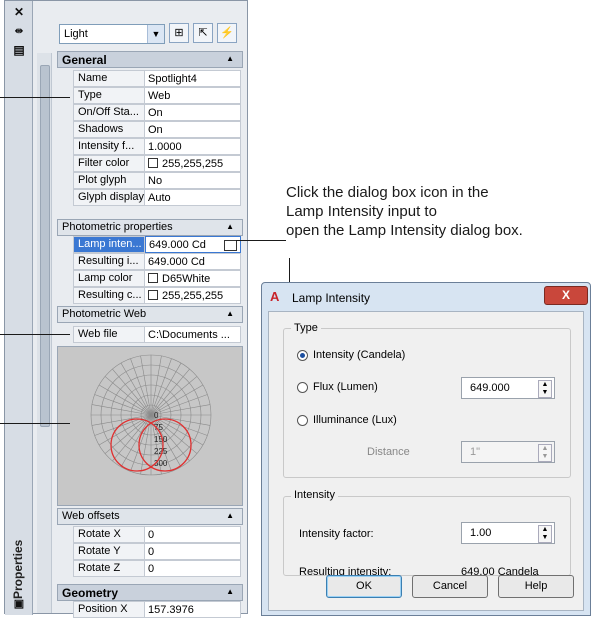 Image resolution: width=591 pixels, height=618 pixels. Describe the element at coordinates (112, 34) in the screenshot. I see `object-type-dropdown: Light ▼` at that location.